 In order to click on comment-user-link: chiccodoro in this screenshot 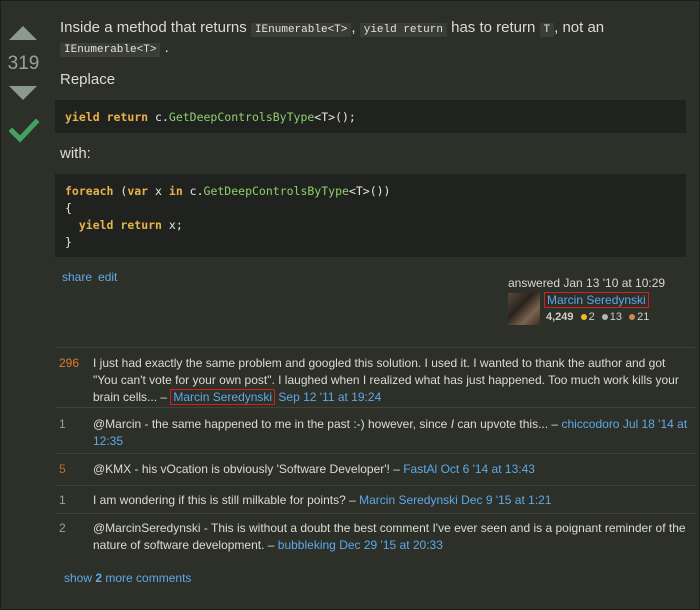, I will do `click(590, 424)`.